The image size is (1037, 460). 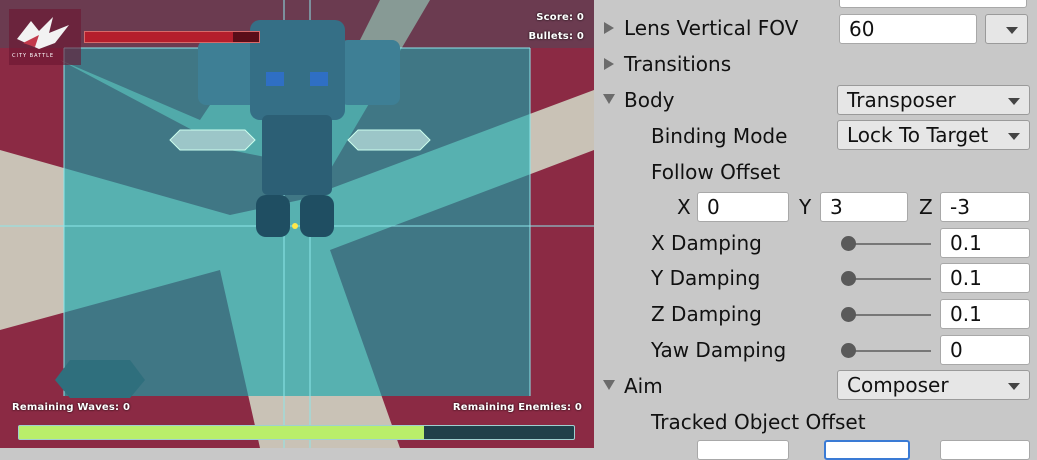 I want to click on bullets-label: Bullets: 0, so click(x=556, y=36).